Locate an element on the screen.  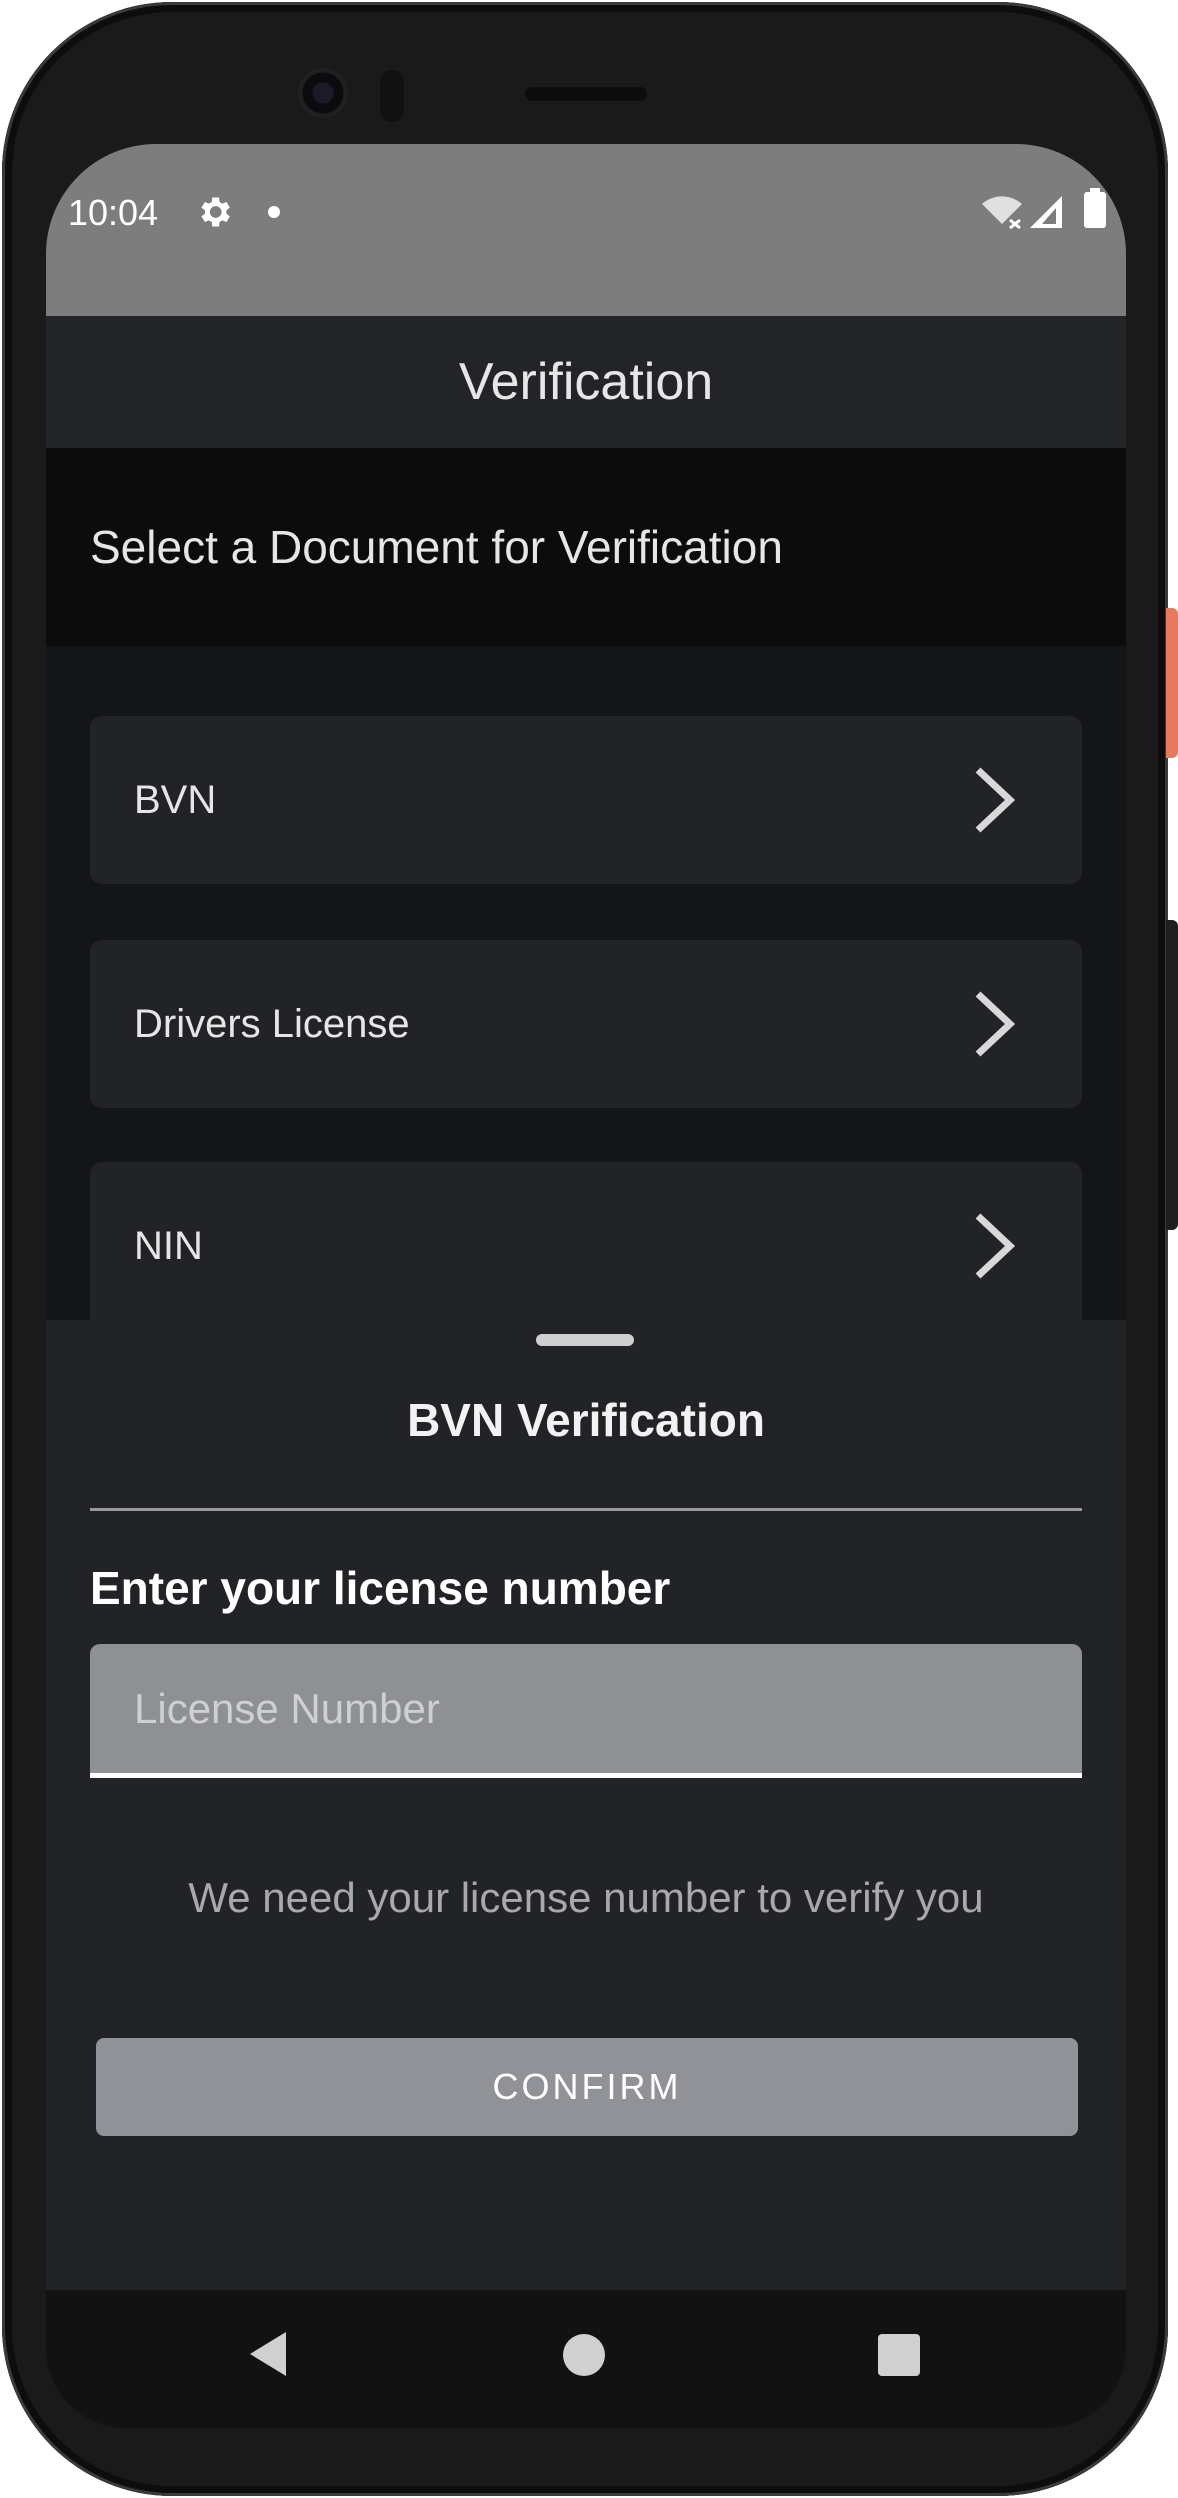
section-header: Select a Document for Verification is located at coordinates (586, 547).